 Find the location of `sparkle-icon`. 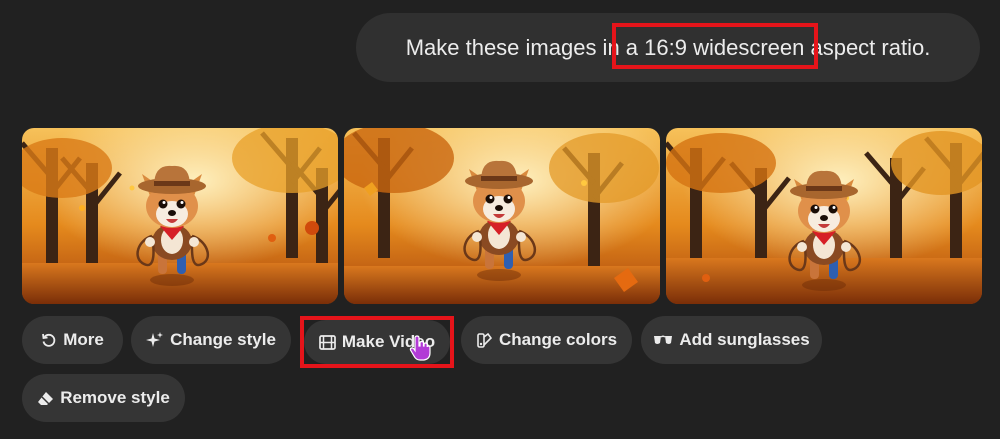

sparkle-icon is located at coordinates (155, 340).